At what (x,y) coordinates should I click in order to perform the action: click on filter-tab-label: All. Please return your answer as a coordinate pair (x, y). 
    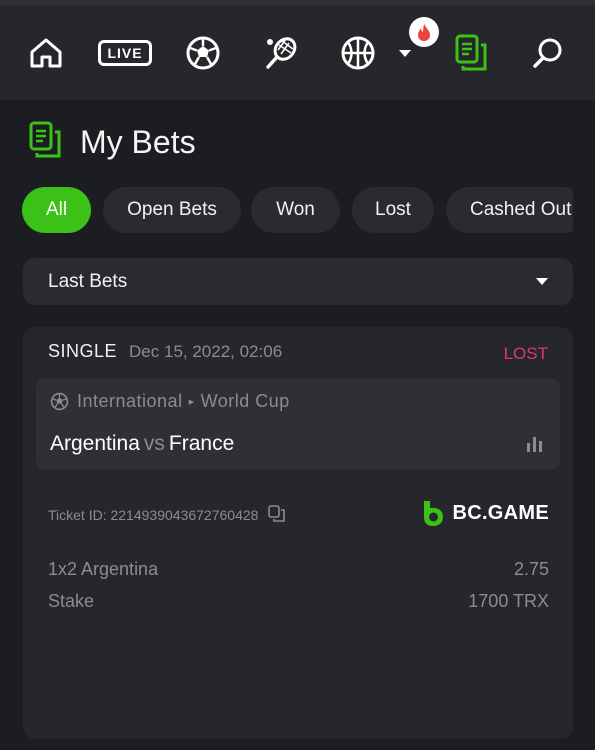
    Looking at the image, I should click on (56, 209).